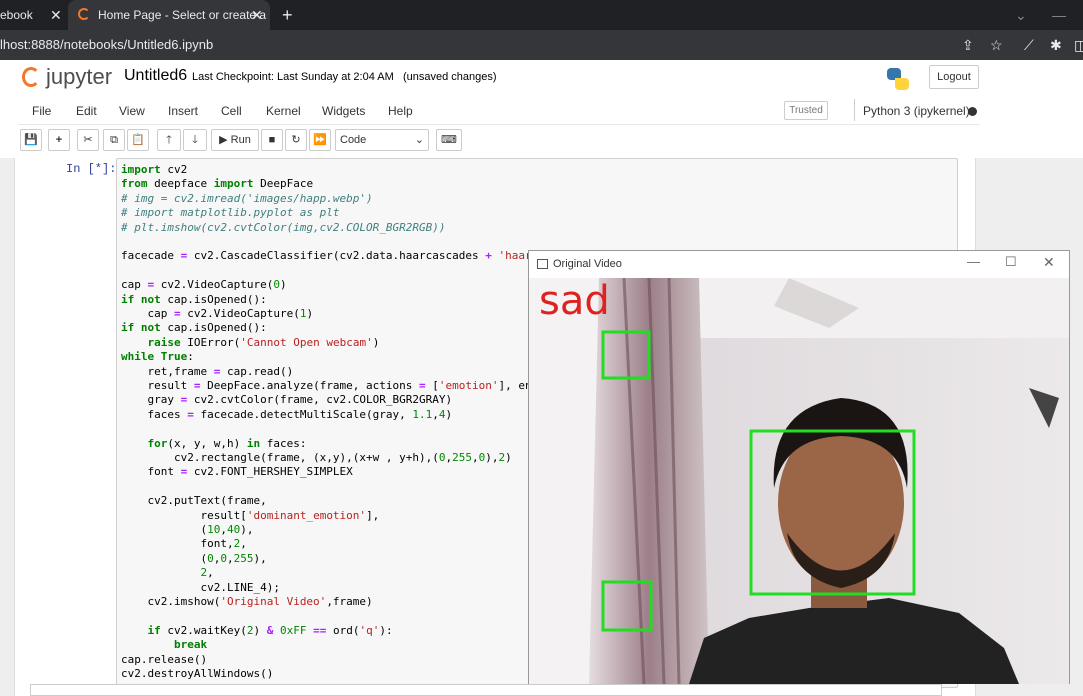 The height and width of the screenshot is (696, 1083). Describe the element at coordinates (187, 529) in the screenshot. I see `code-line: (10,40),` at that location.